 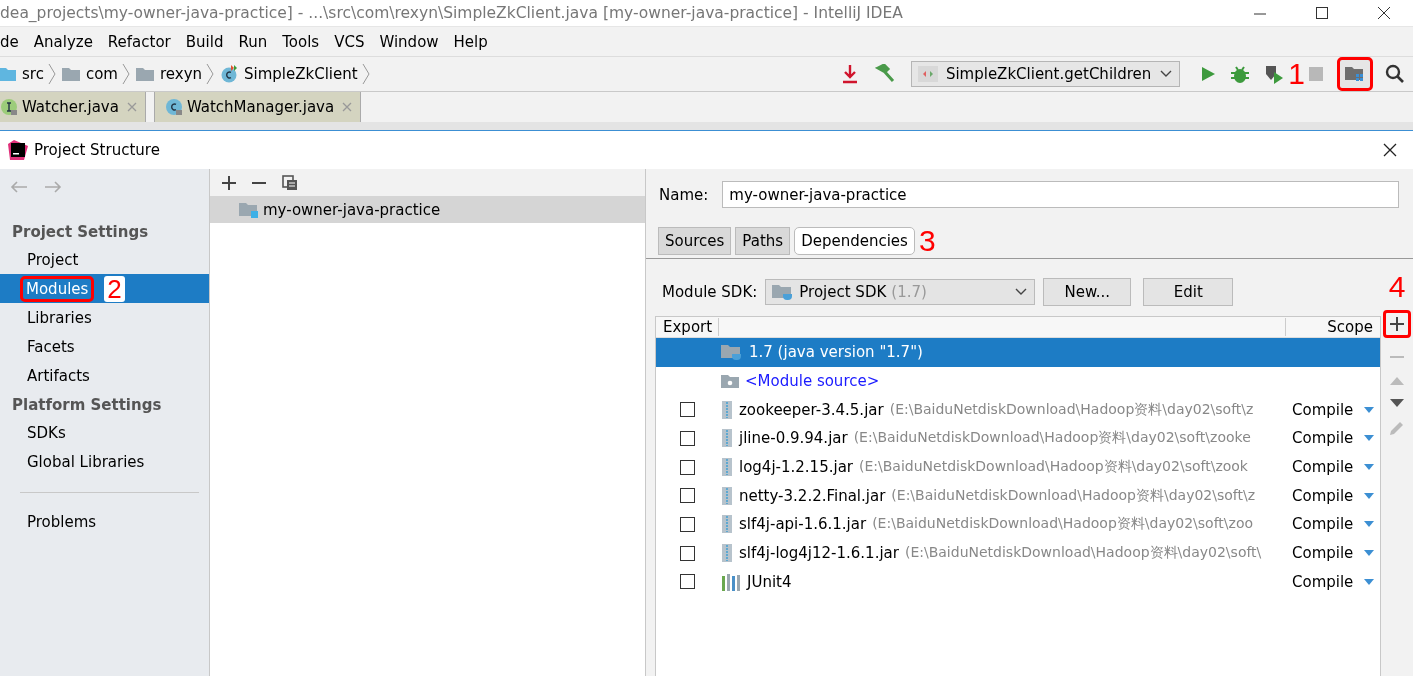 I want to click on move-down-icon, so click(x=1397, y=403).